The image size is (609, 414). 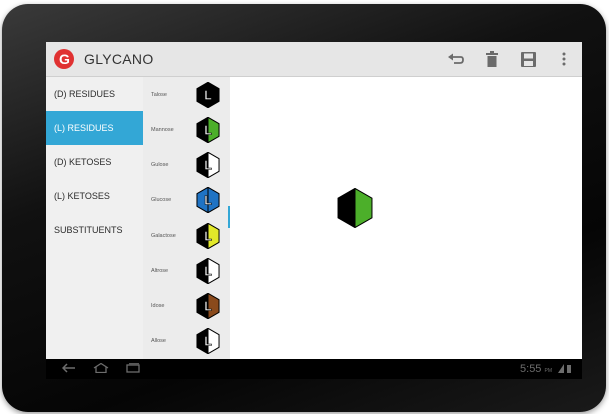 I want to click on signal-battery-icon, so click(x=565, y=369).